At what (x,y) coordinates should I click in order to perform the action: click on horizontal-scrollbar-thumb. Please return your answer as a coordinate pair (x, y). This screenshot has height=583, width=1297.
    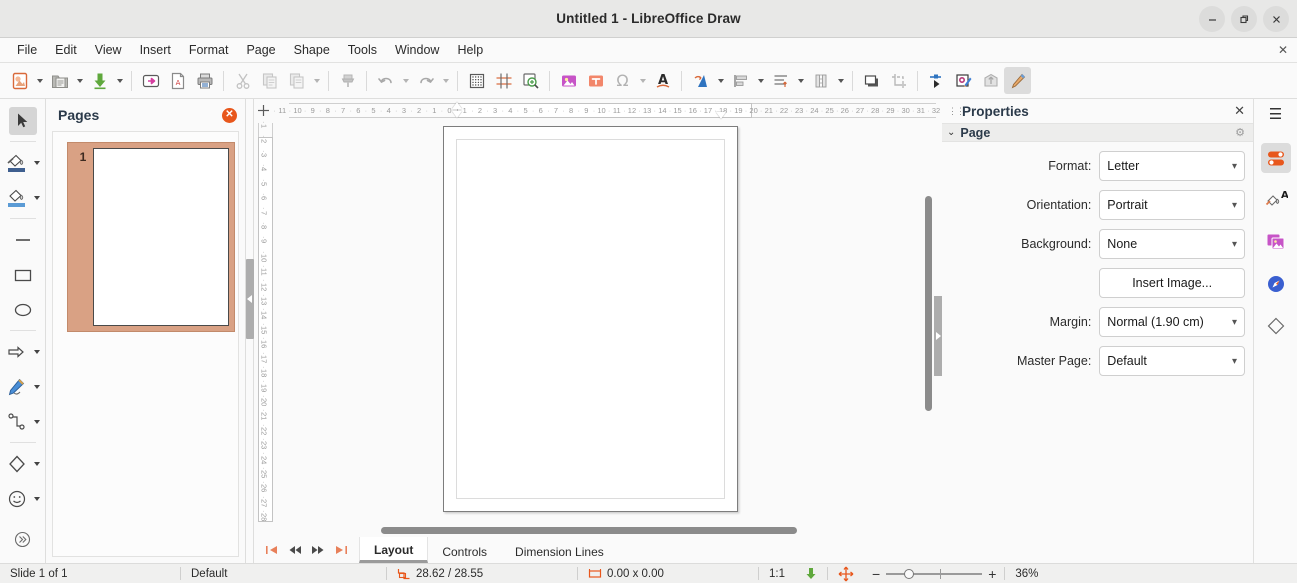
    Looking at the image, I should click on (589, 530).